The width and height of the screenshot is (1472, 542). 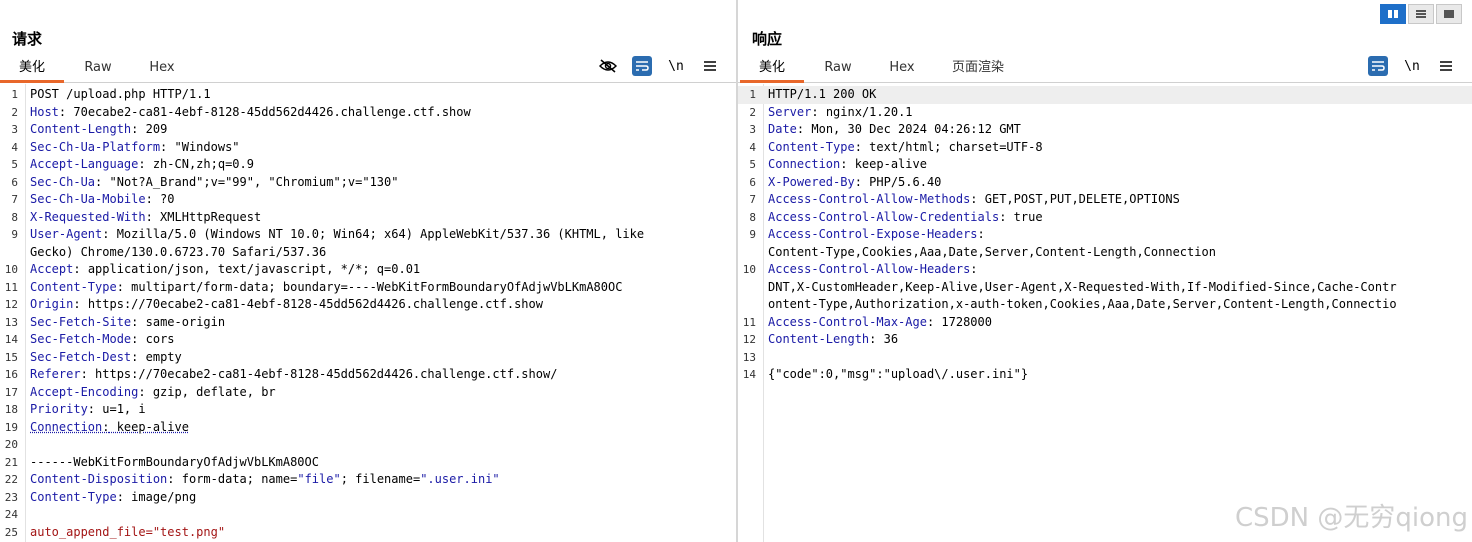 I want to click on line-text: {"code":0,"msg":"upload\/.user.ini"}, so click(x=898, y=375).